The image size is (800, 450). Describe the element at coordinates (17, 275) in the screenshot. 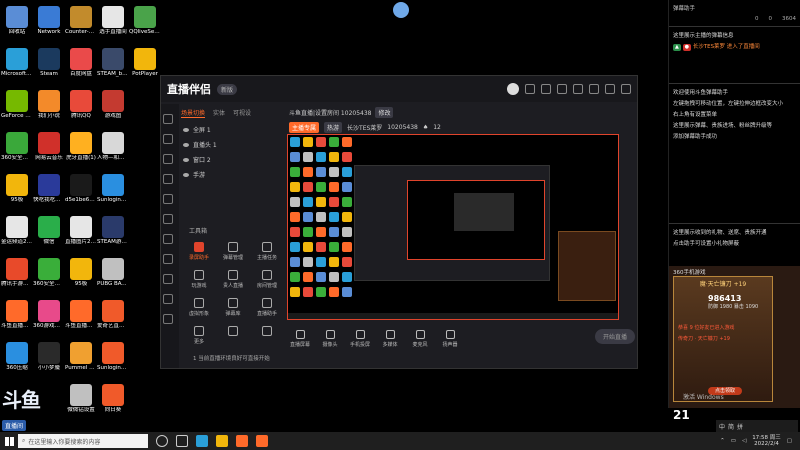

I see `desktop-icon: 腾讯手游助手` at that location.